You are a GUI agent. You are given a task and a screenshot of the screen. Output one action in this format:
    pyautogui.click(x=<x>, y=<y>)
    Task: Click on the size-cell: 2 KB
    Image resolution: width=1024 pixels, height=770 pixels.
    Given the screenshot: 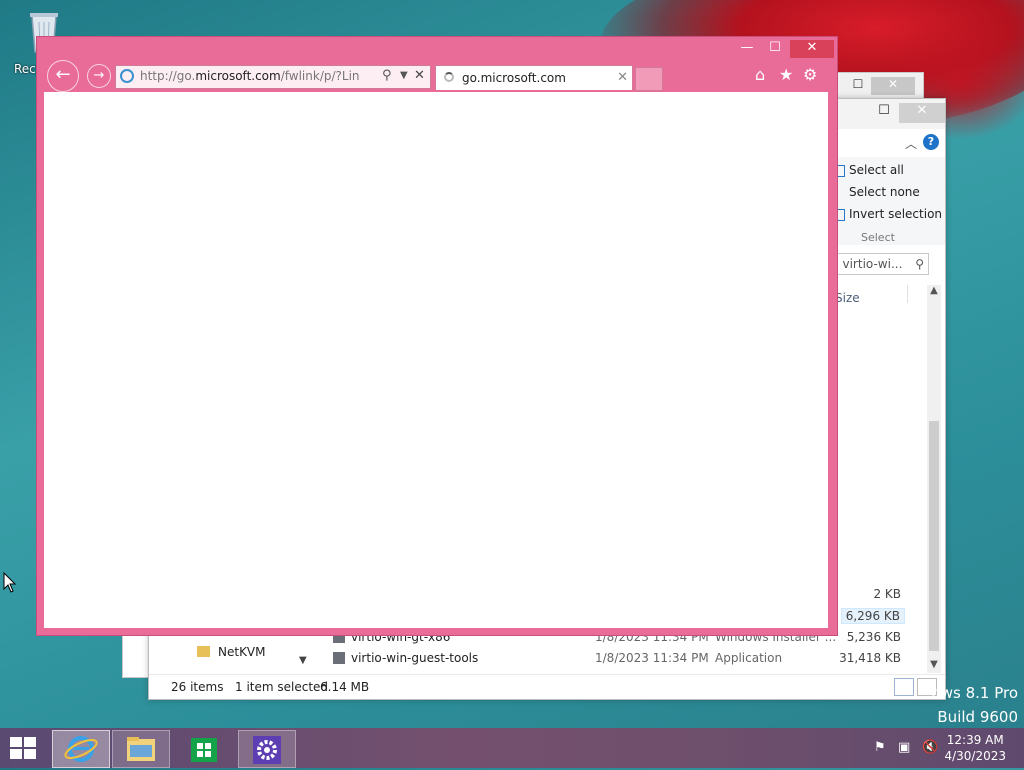 What is the action you would take?
    pyautogui.click(x=887, y=594)
    